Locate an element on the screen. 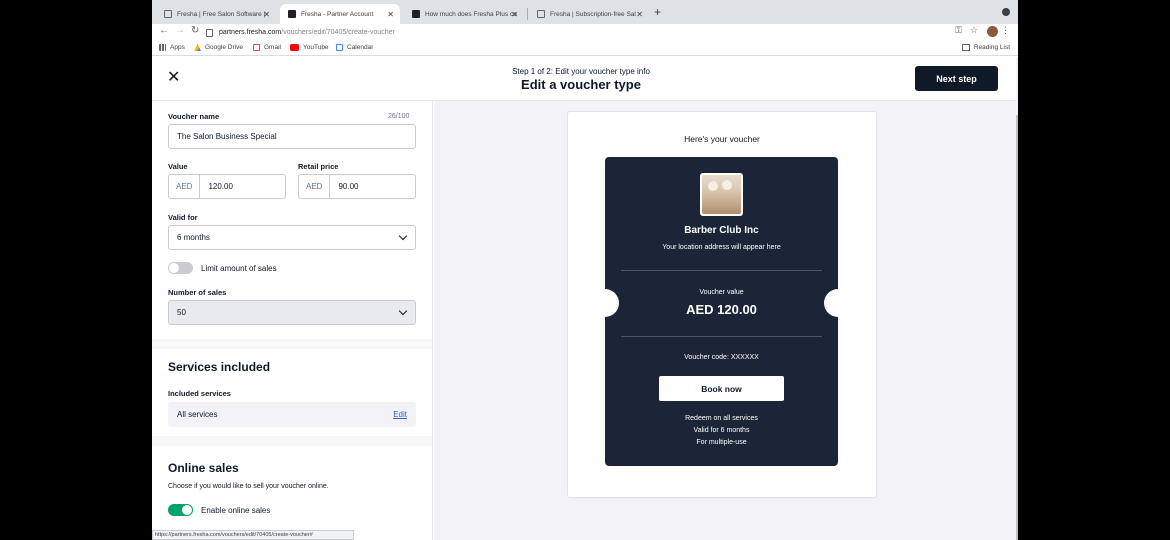 The width and height of the screenshot is (1170, 540). voucher-name-input: The Salon Business Special is located at coordinates (292, 136).